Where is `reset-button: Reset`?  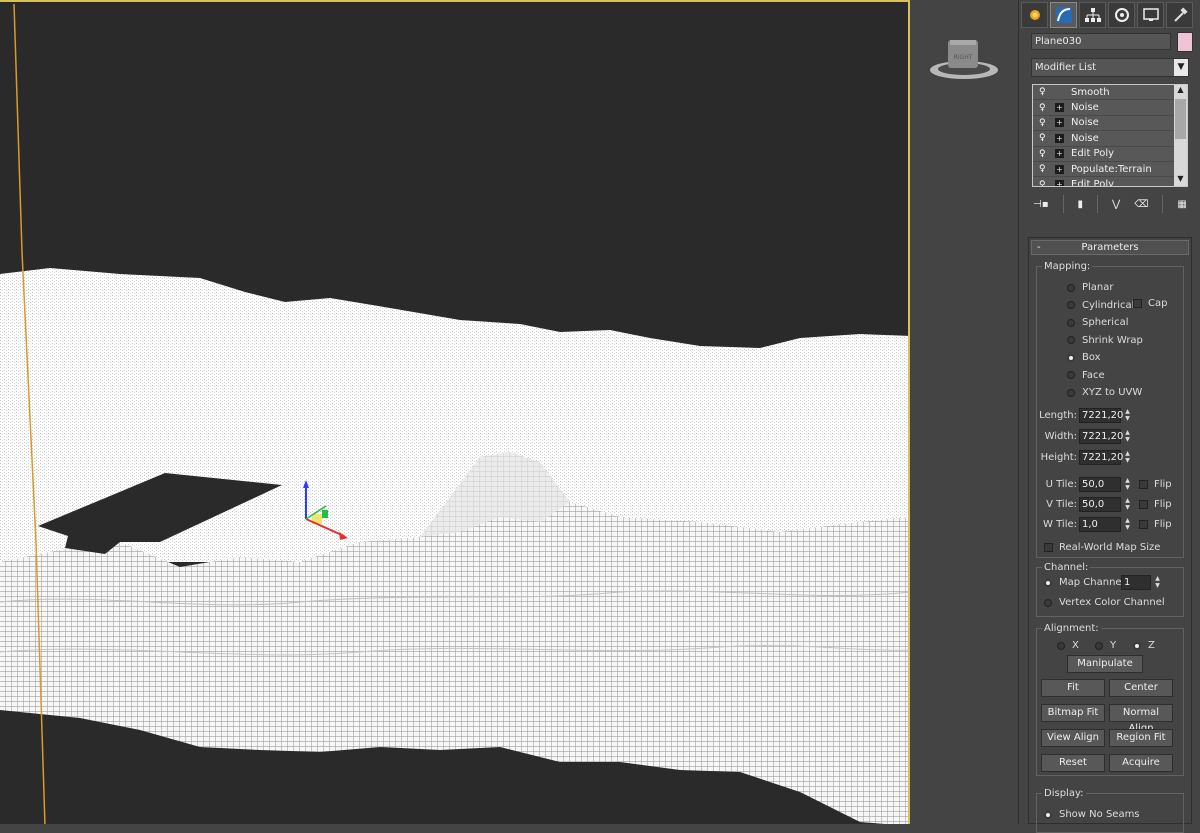 reset-button: Reset is located at coordinates (1073, 763).